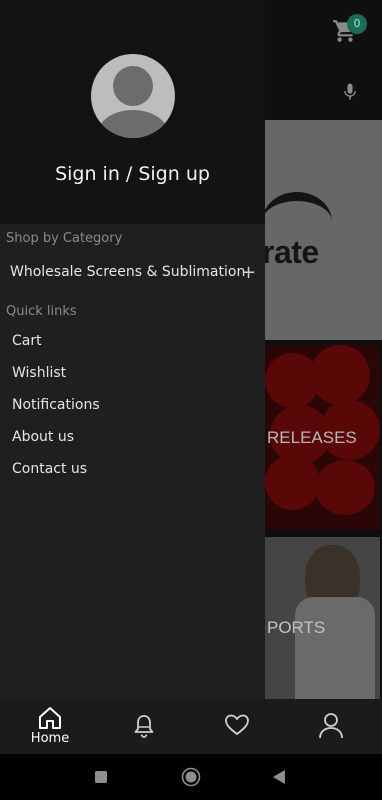 Image resolution: width=382 pixels, height=800 pixels. What do you see at coordinates (191, 726) in the screenshot?
I see `bottom-navigation: Home` at bounding box center [191, 726].